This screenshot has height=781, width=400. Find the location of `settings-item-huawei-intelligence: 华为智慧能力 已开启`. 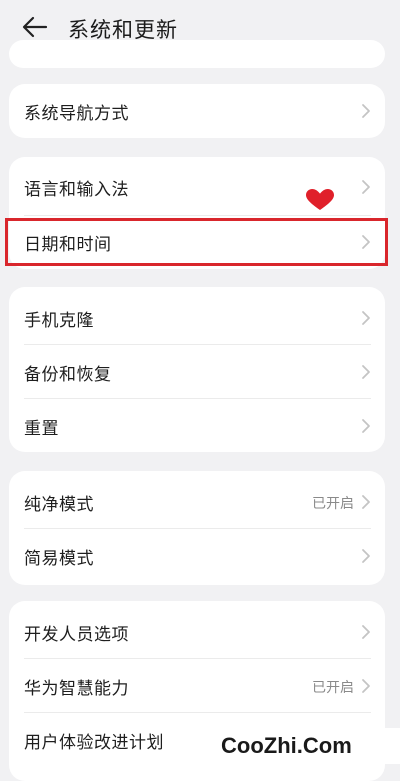

settings-item-huawei-intelligence: 华为智慧能力 已开启 is located at coordinates (197, 686).